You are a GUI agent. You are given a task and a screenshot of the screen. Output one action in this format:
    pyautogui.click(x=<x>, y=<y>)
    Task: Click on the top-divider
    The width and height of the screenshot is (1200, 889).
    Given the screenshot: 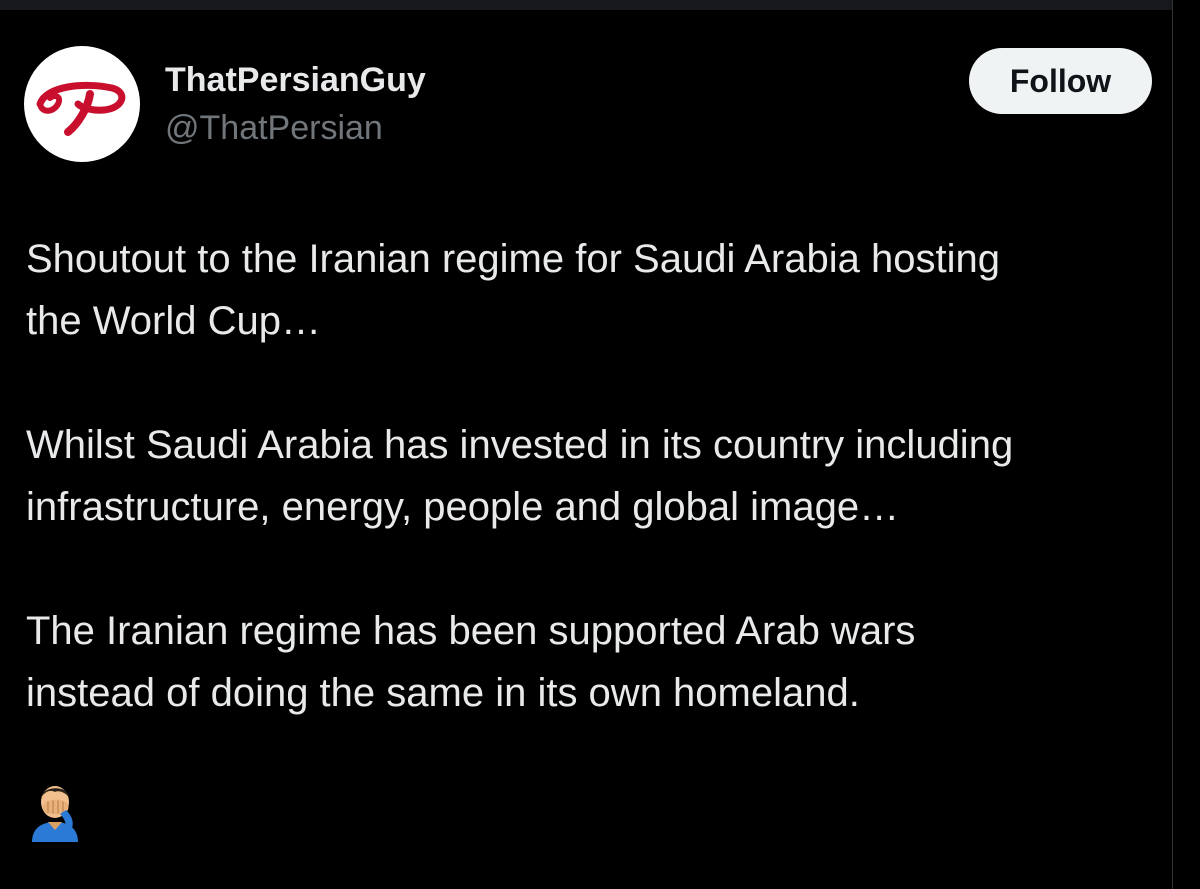 What is the action you would take?
    pyautogui.click(x=600, y=5)
    